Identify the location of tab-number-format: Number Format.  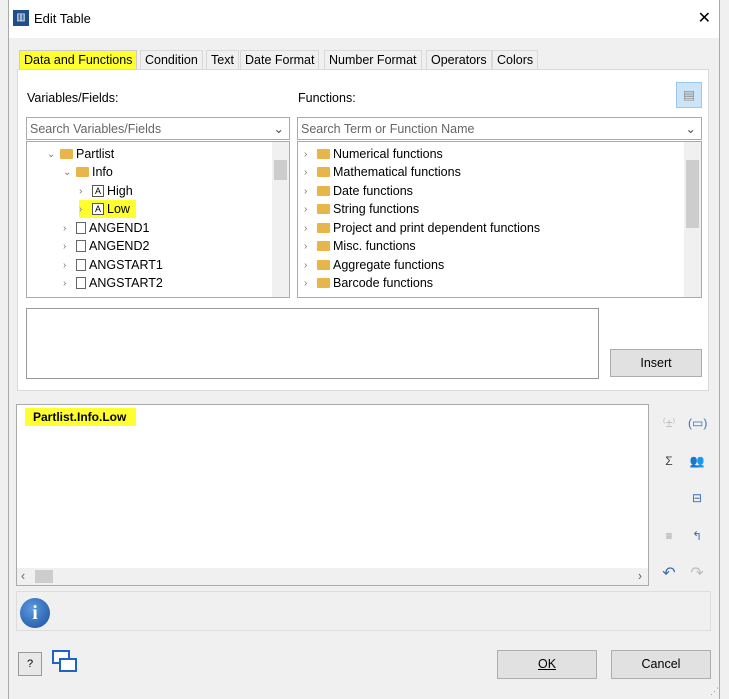
(373, 60).